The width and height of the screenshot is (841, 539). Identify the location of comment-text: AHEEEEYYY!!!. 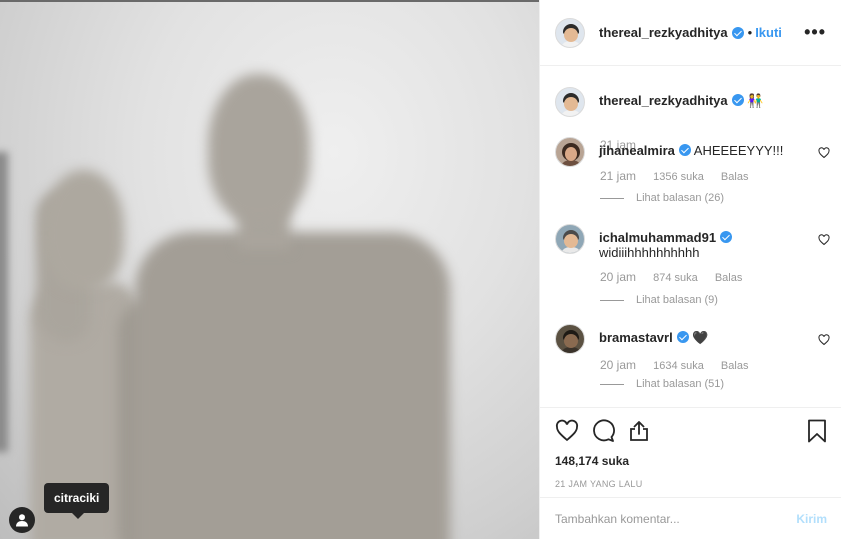
(738, 150).